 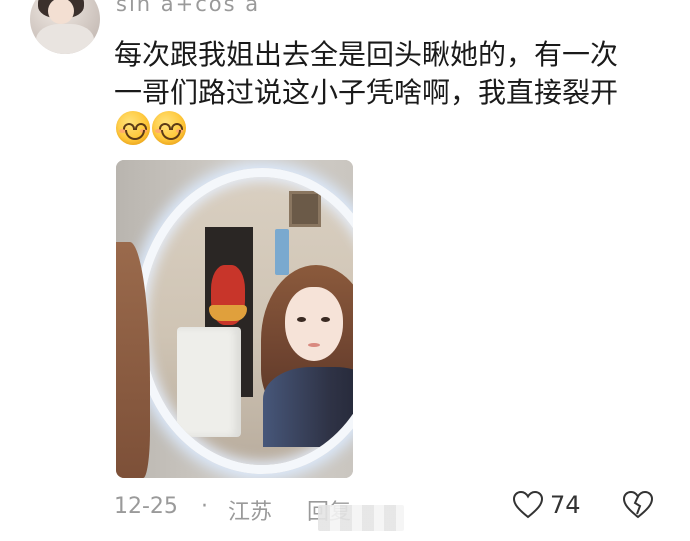 I want to click on like-button: 74, so click(x=546, y=505).